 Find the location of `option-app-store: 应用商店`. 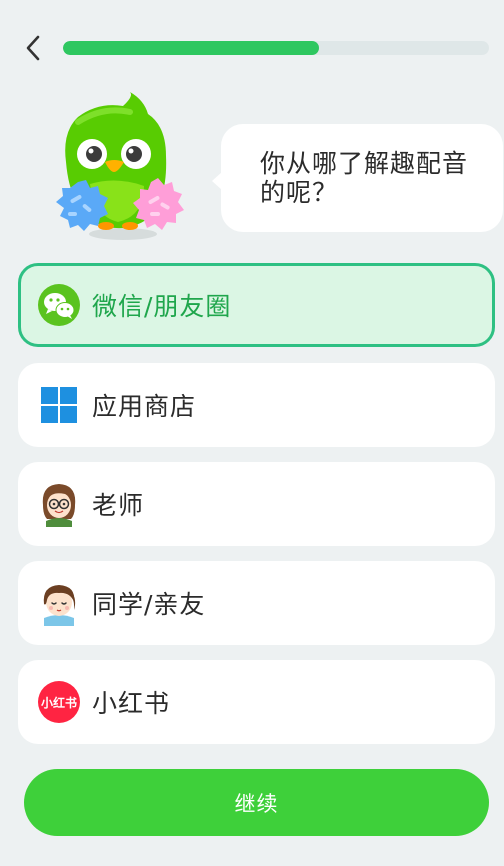

option-app-store: 应用商店 is located at coordinates (256, 405).